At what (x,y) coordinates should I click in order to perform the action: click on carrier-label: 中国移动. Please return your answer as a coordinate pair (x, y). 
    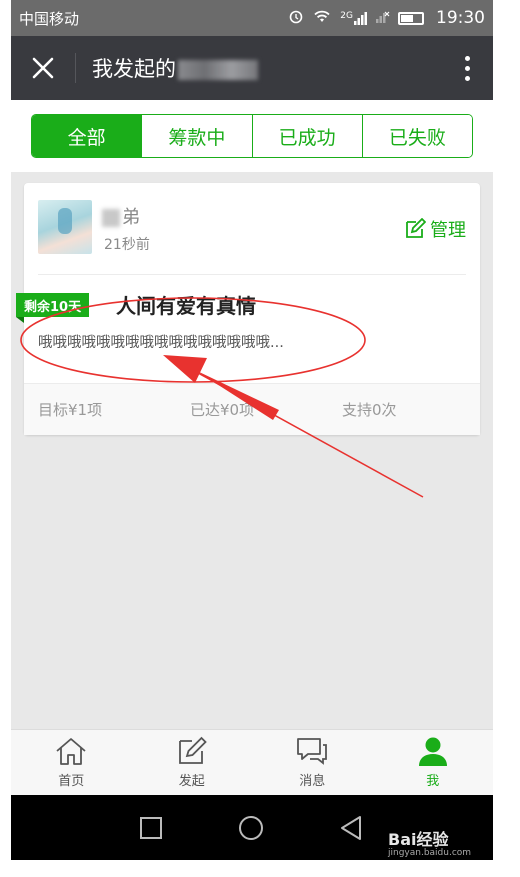
    Looking at the image, I should click on (49, 18).